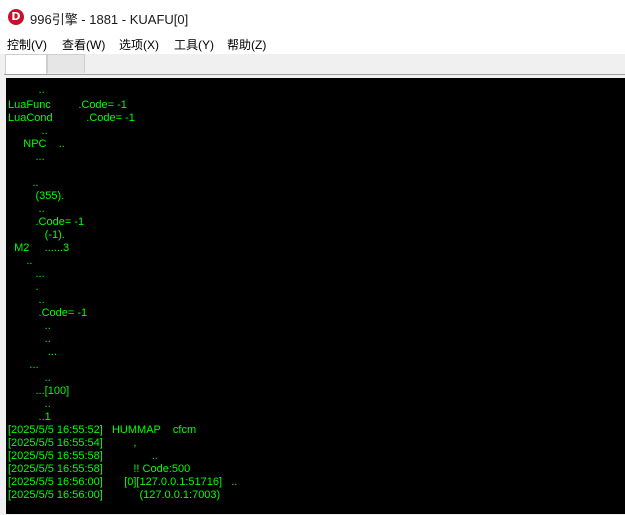  What do you see at coordinates (16, 17) in the screenshot?
I see `app-logo-icon: D` at bounding box center [16, 17].